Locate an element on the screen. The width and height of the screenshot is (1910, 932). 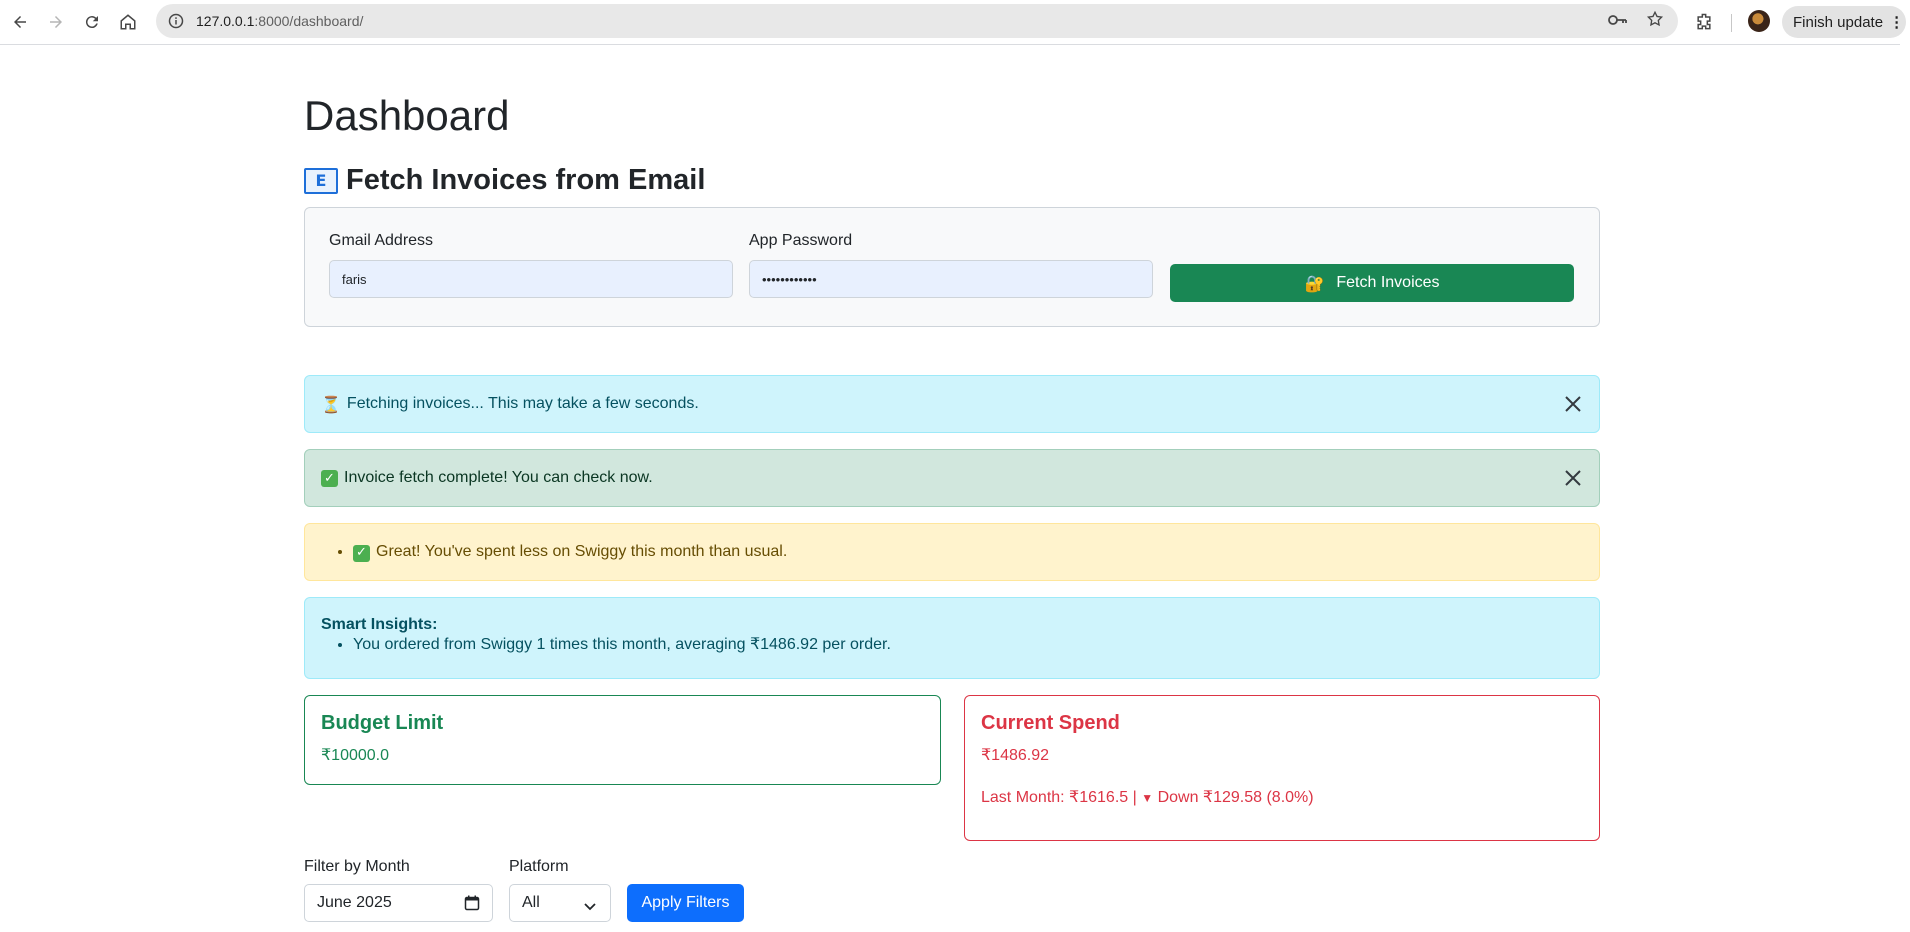
password-label: App Password is located at coordinates (801, 240).